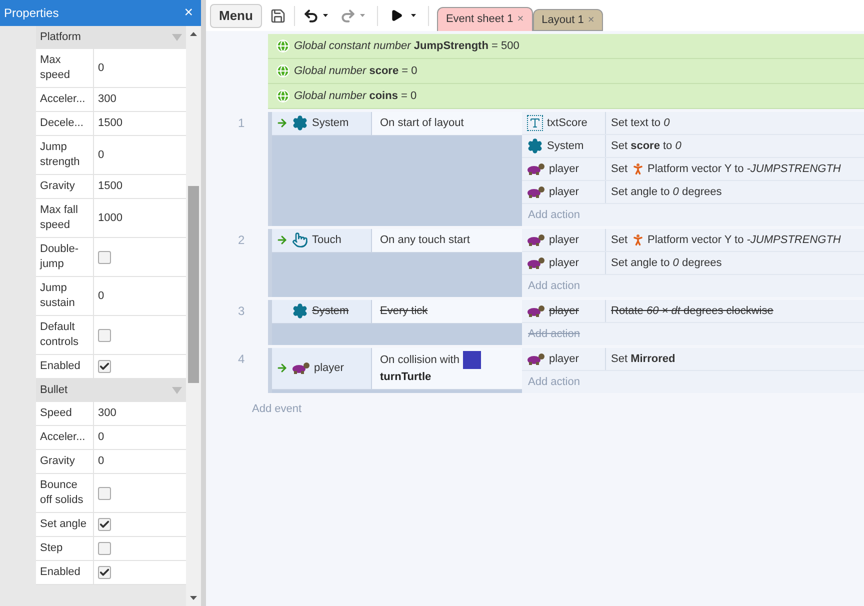 Image resolution: width=864 pixels, height=606 pixels. What do you see at coordinates (422, 123) in the screenshot?
I see `condition-text: On start of layout` at bounding box center [422, 123].